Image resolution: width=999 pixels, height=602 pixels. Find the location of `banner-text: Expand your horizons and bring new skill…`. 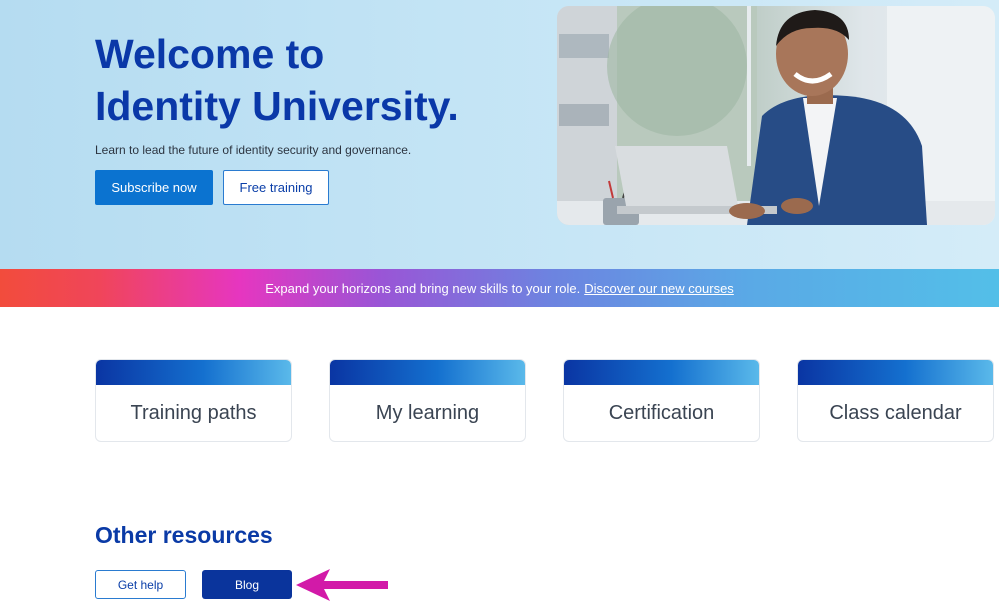

banner-text: Expand your horizons and bring new skill… is located at coordinates (423, 288).